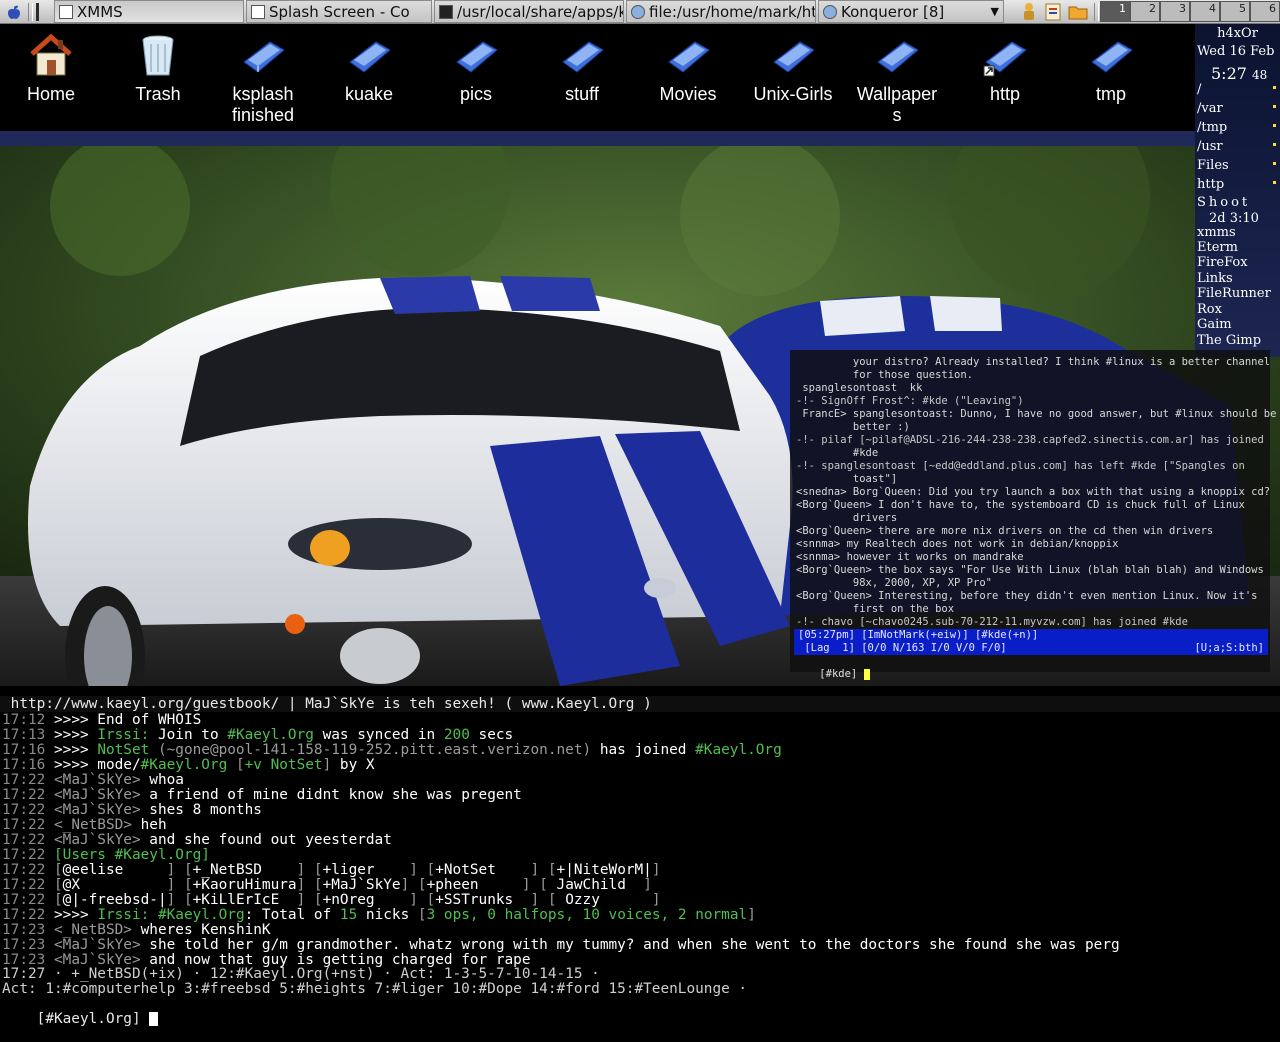  Describe the element at coordinates (1005, 68) in the screenshot. I see `desktop-icon-http: http` at that location.